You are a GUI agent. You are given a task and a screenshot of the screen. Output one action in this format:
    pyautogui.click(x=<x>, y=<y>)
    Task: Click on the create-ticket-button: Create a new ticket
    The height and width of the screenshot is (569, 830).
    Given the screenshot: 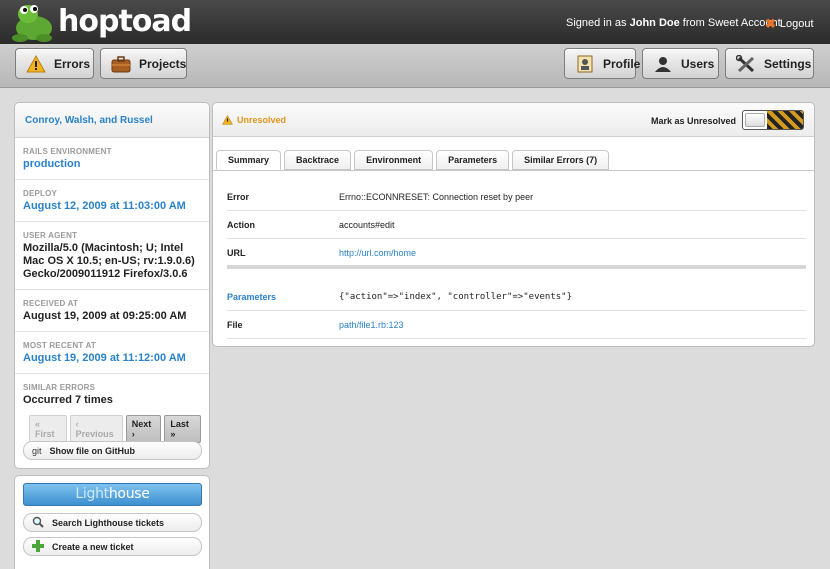 What is the action you would take?
    pyautogui.click(x=112, y=546)
    